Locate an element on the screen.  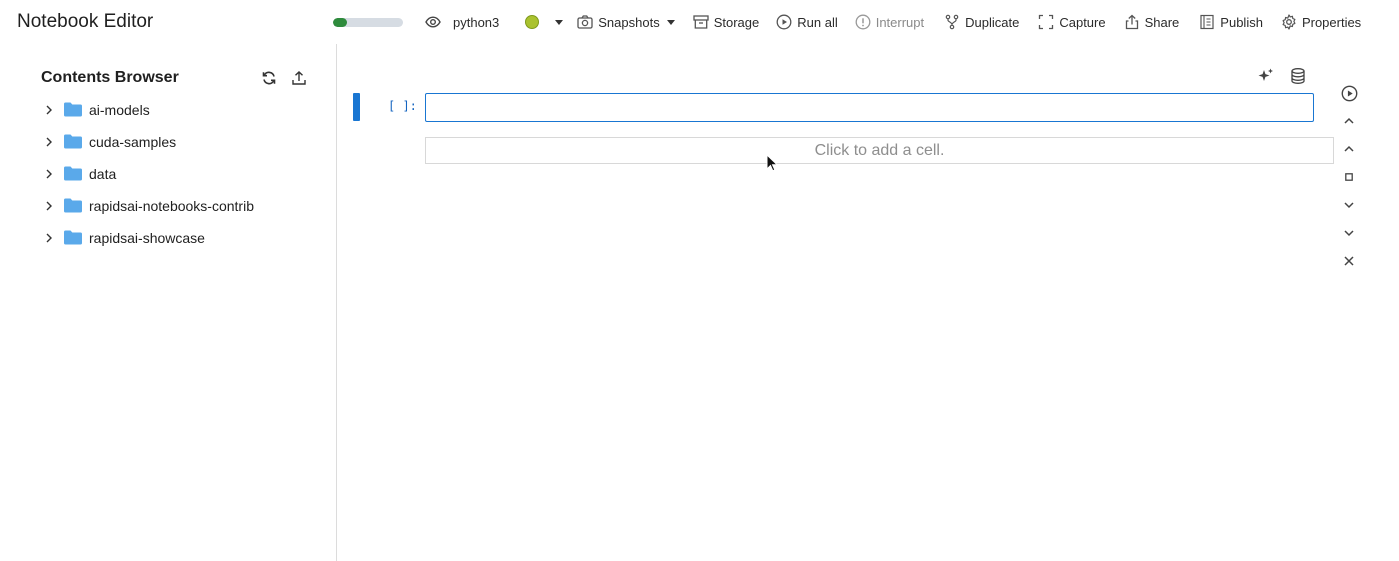
publish-button: Publish is located at coordinates (1231, 22).